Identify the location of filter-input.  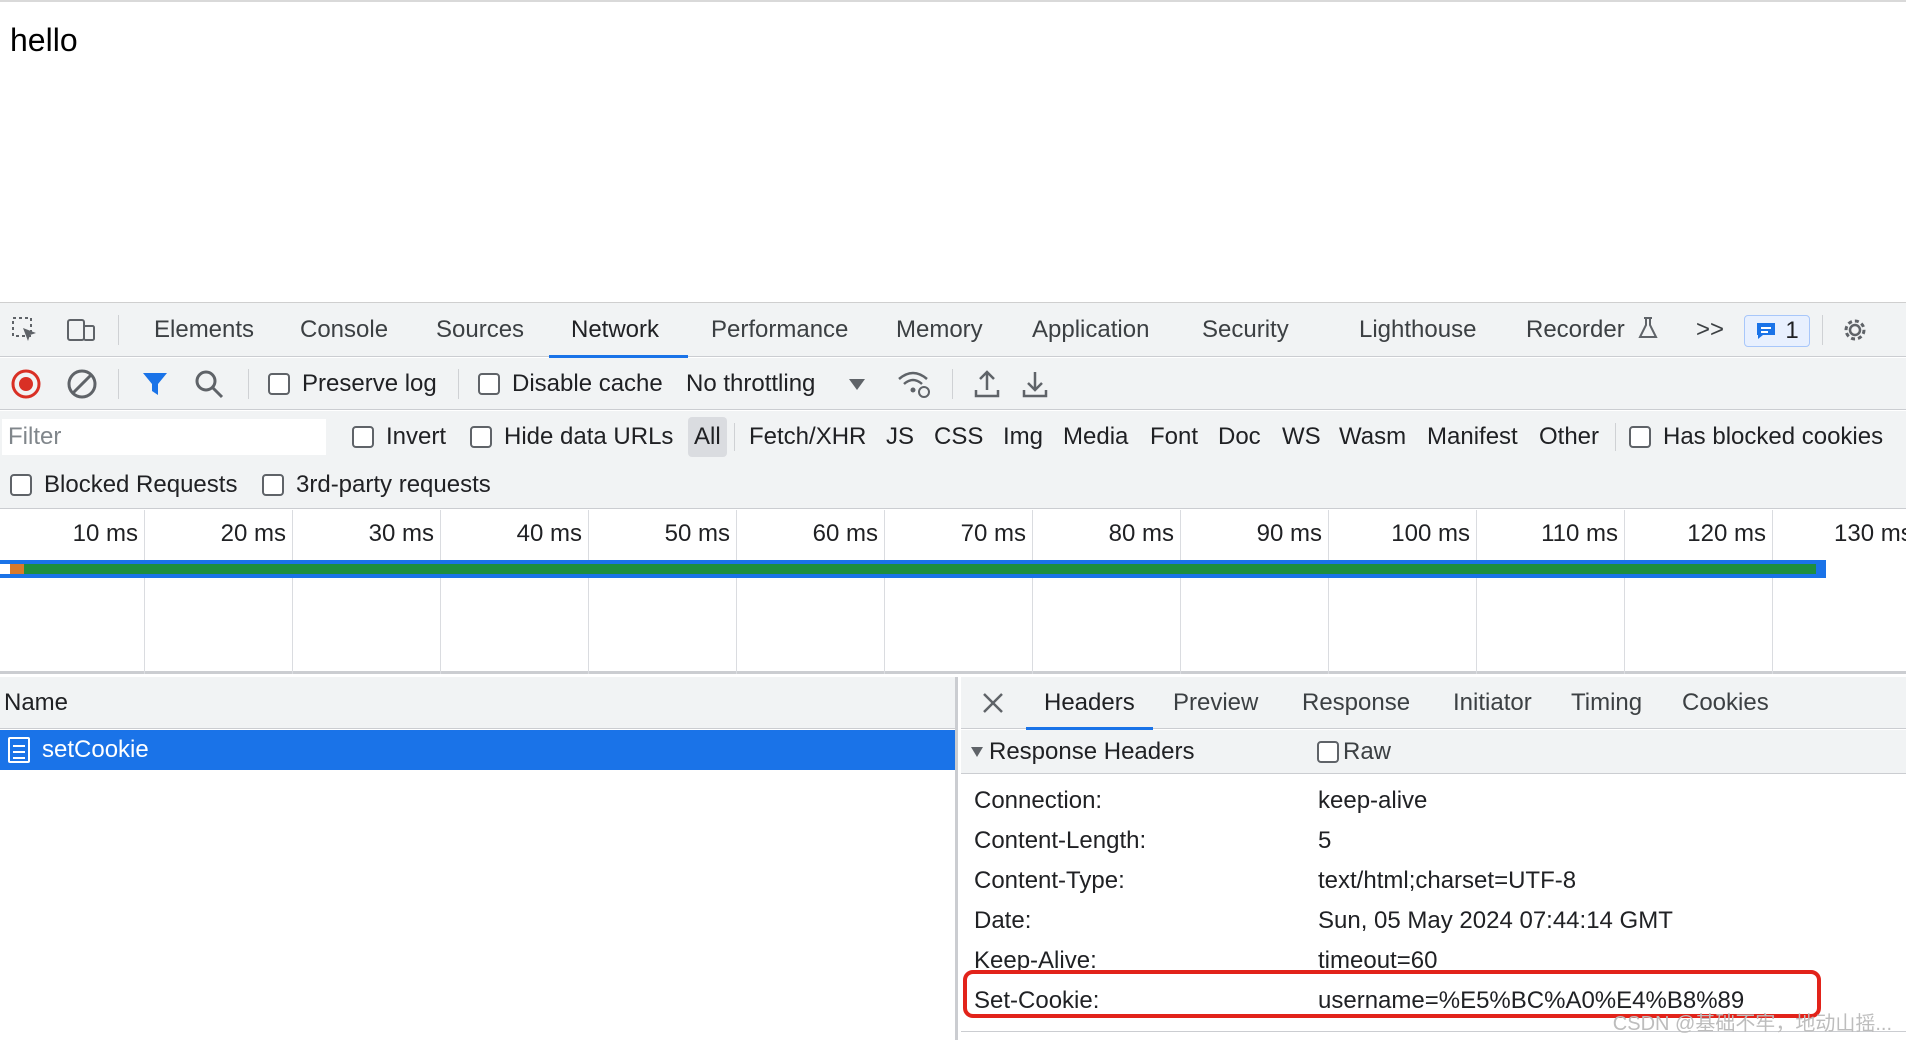
(164, 437).